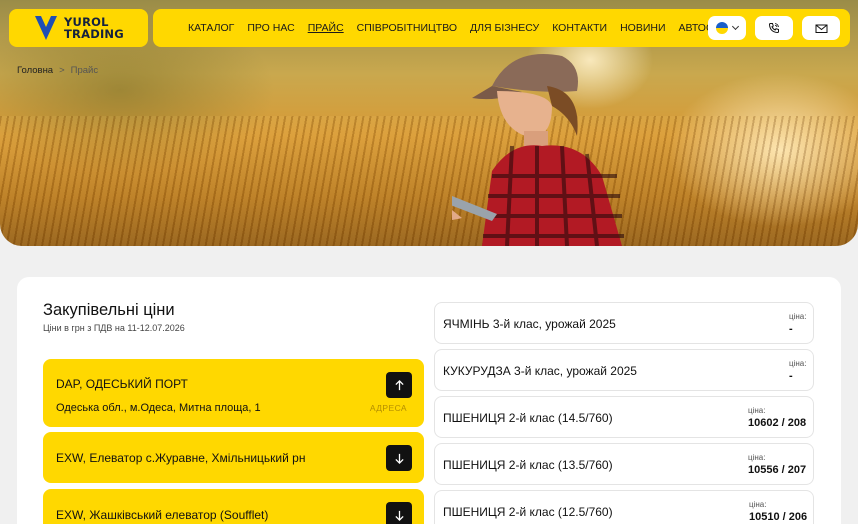  What do you see at coordinates (114, 328) in the screenshot?
I see `page-subtitle: Ціни в грн з ПДВ на 11-12.07.2026` at bounding box center [114, 328].